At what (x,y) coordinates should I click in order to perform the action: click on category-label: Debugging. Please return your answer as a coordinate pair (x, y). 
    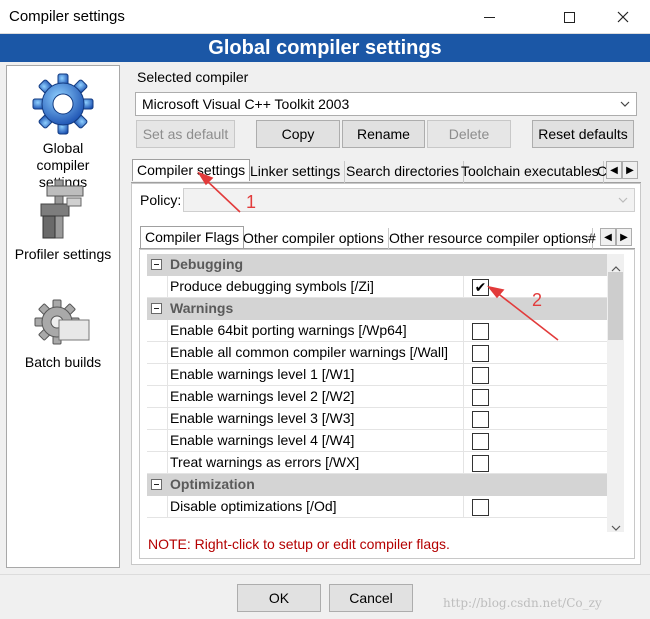
    Looking at the image, I should click on (207, 264).